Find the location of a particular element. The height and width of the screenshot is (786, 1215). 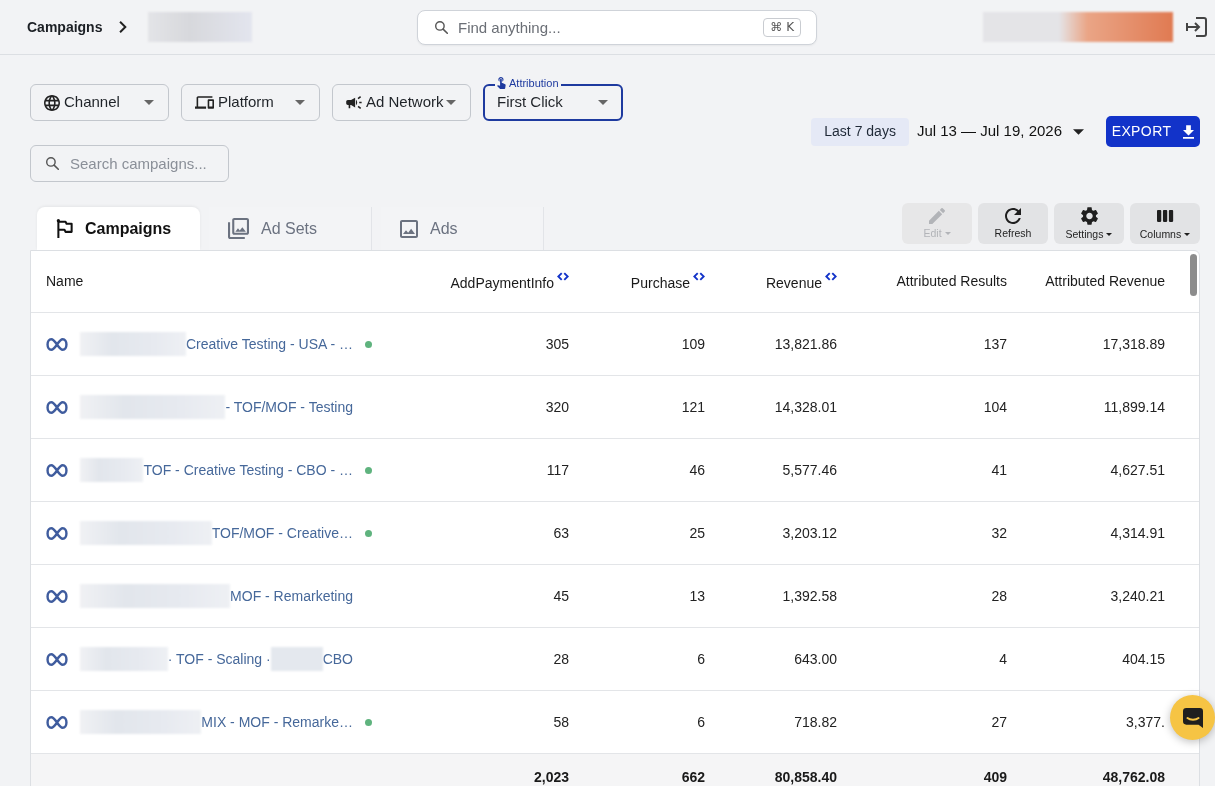

breadcrumb-link: Campaigns is located at coordinates (65, 27).